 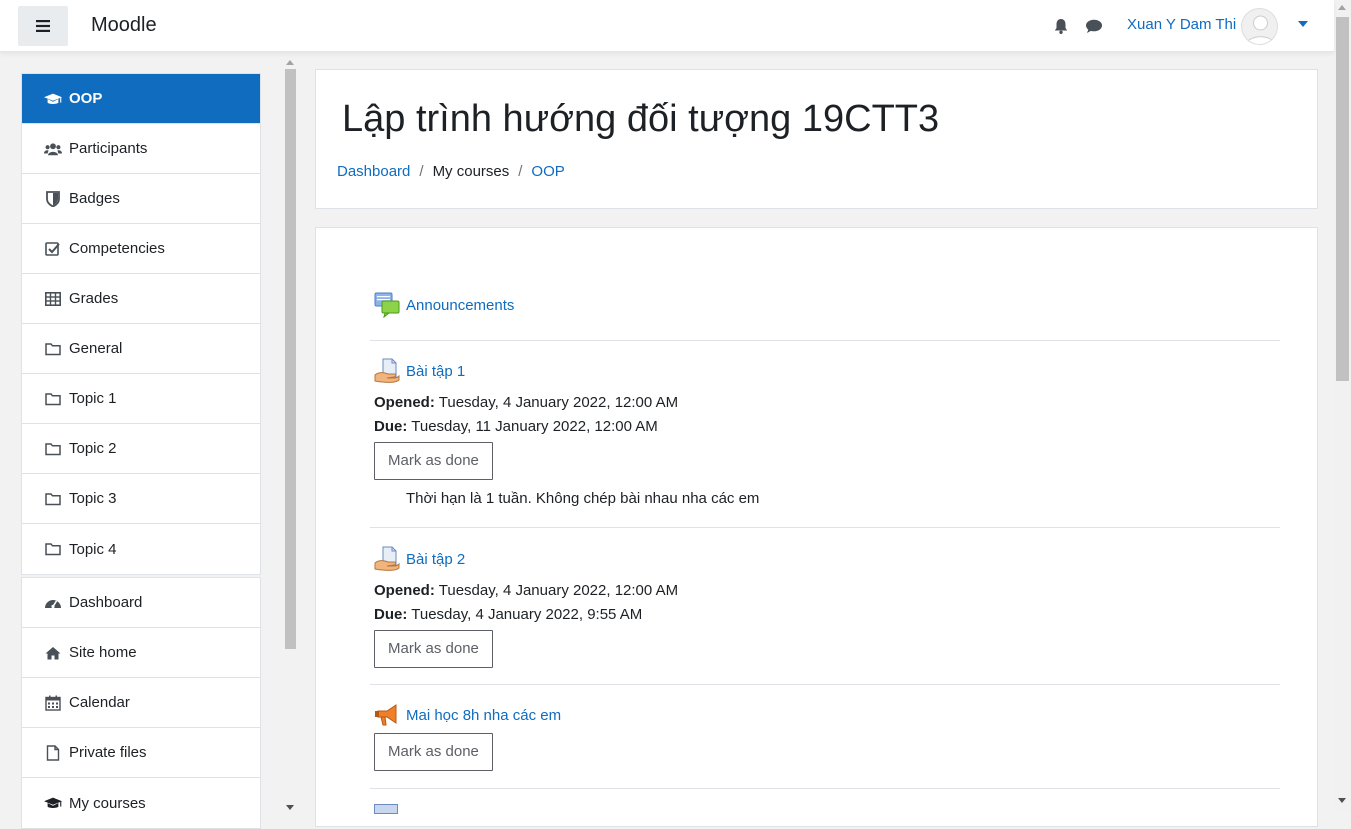 I want to click on sidebar-item-label: General, so click(x=96, y=348).